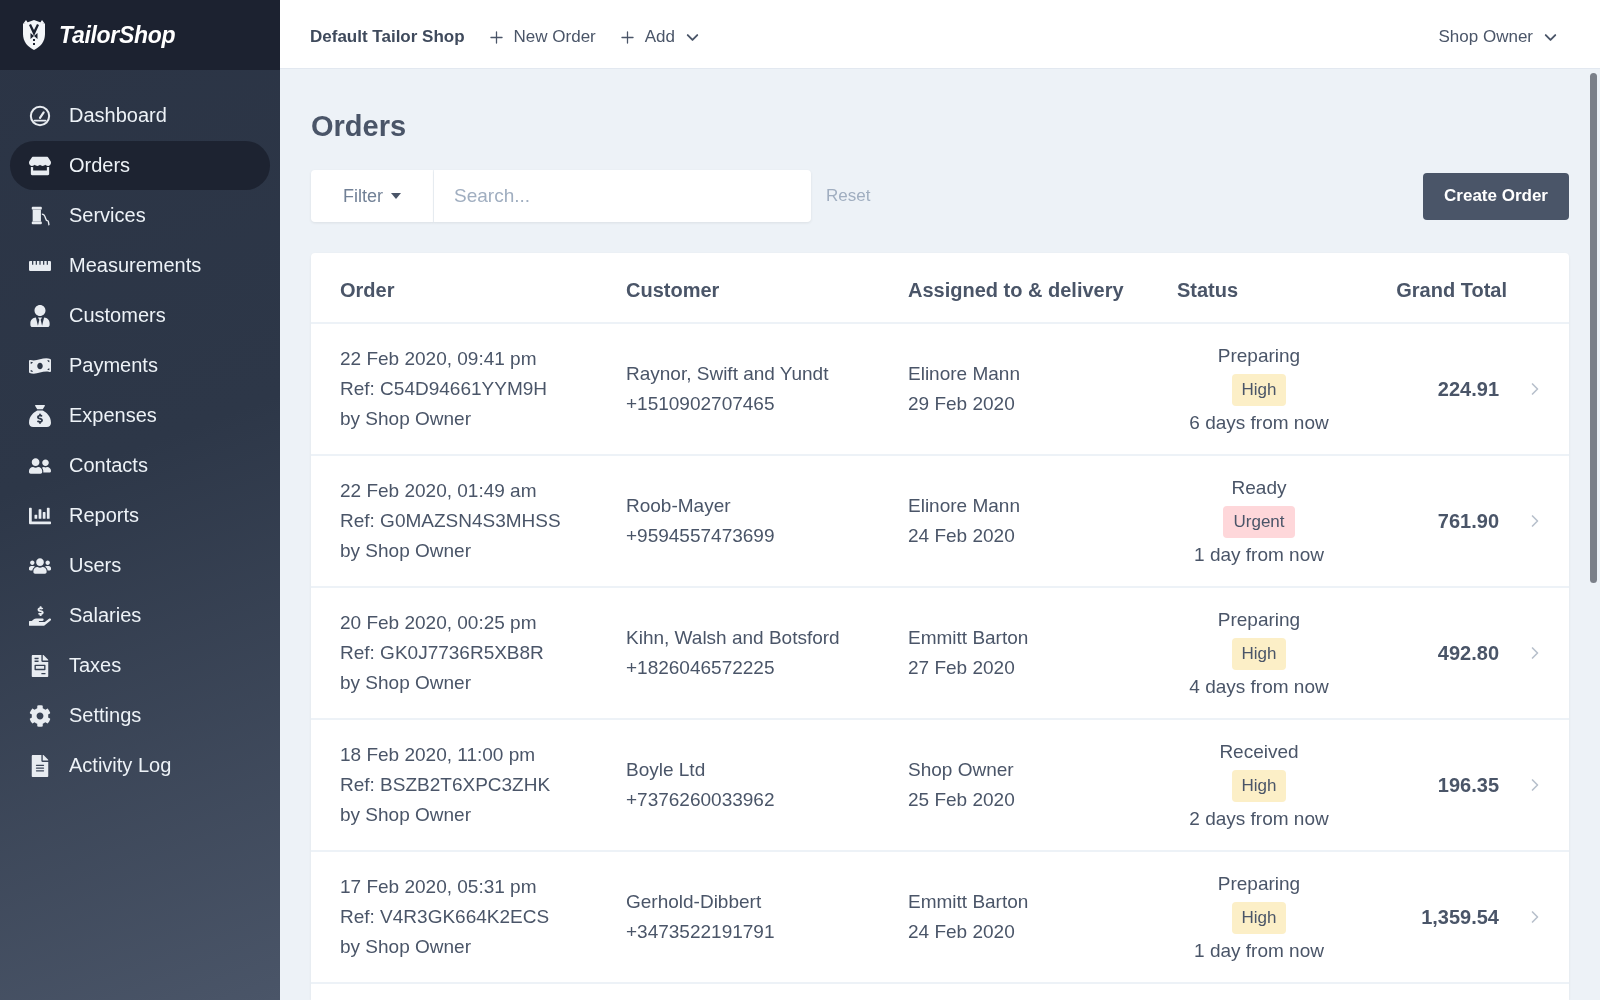  I want to click on nav-item: Orders, so click(140, 165).